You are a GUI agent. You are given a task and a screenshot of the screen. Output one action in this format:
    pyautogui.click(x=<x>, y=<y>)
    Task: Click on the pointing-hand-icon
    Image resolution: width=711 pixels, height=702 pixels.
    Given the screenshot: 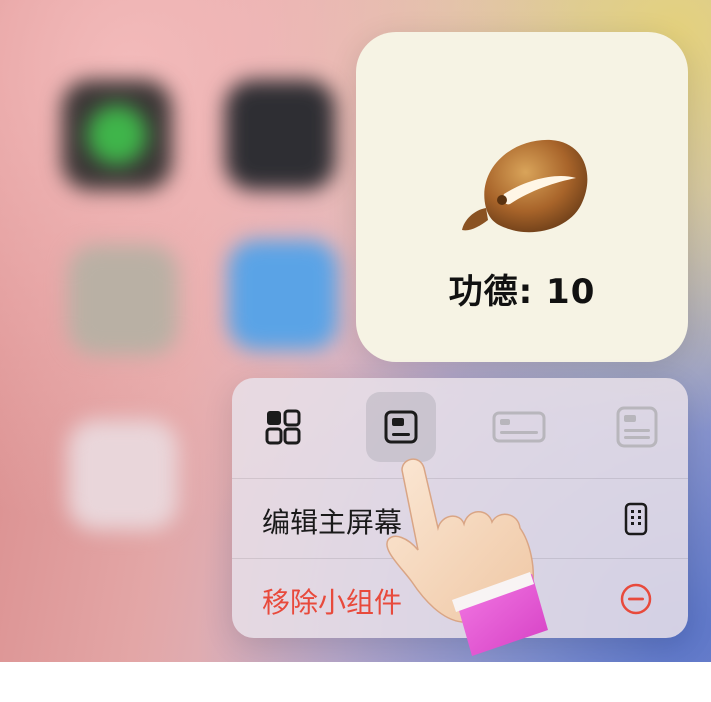 What is the action you would take?
    pyautogui.click(x=467, y=557)
    